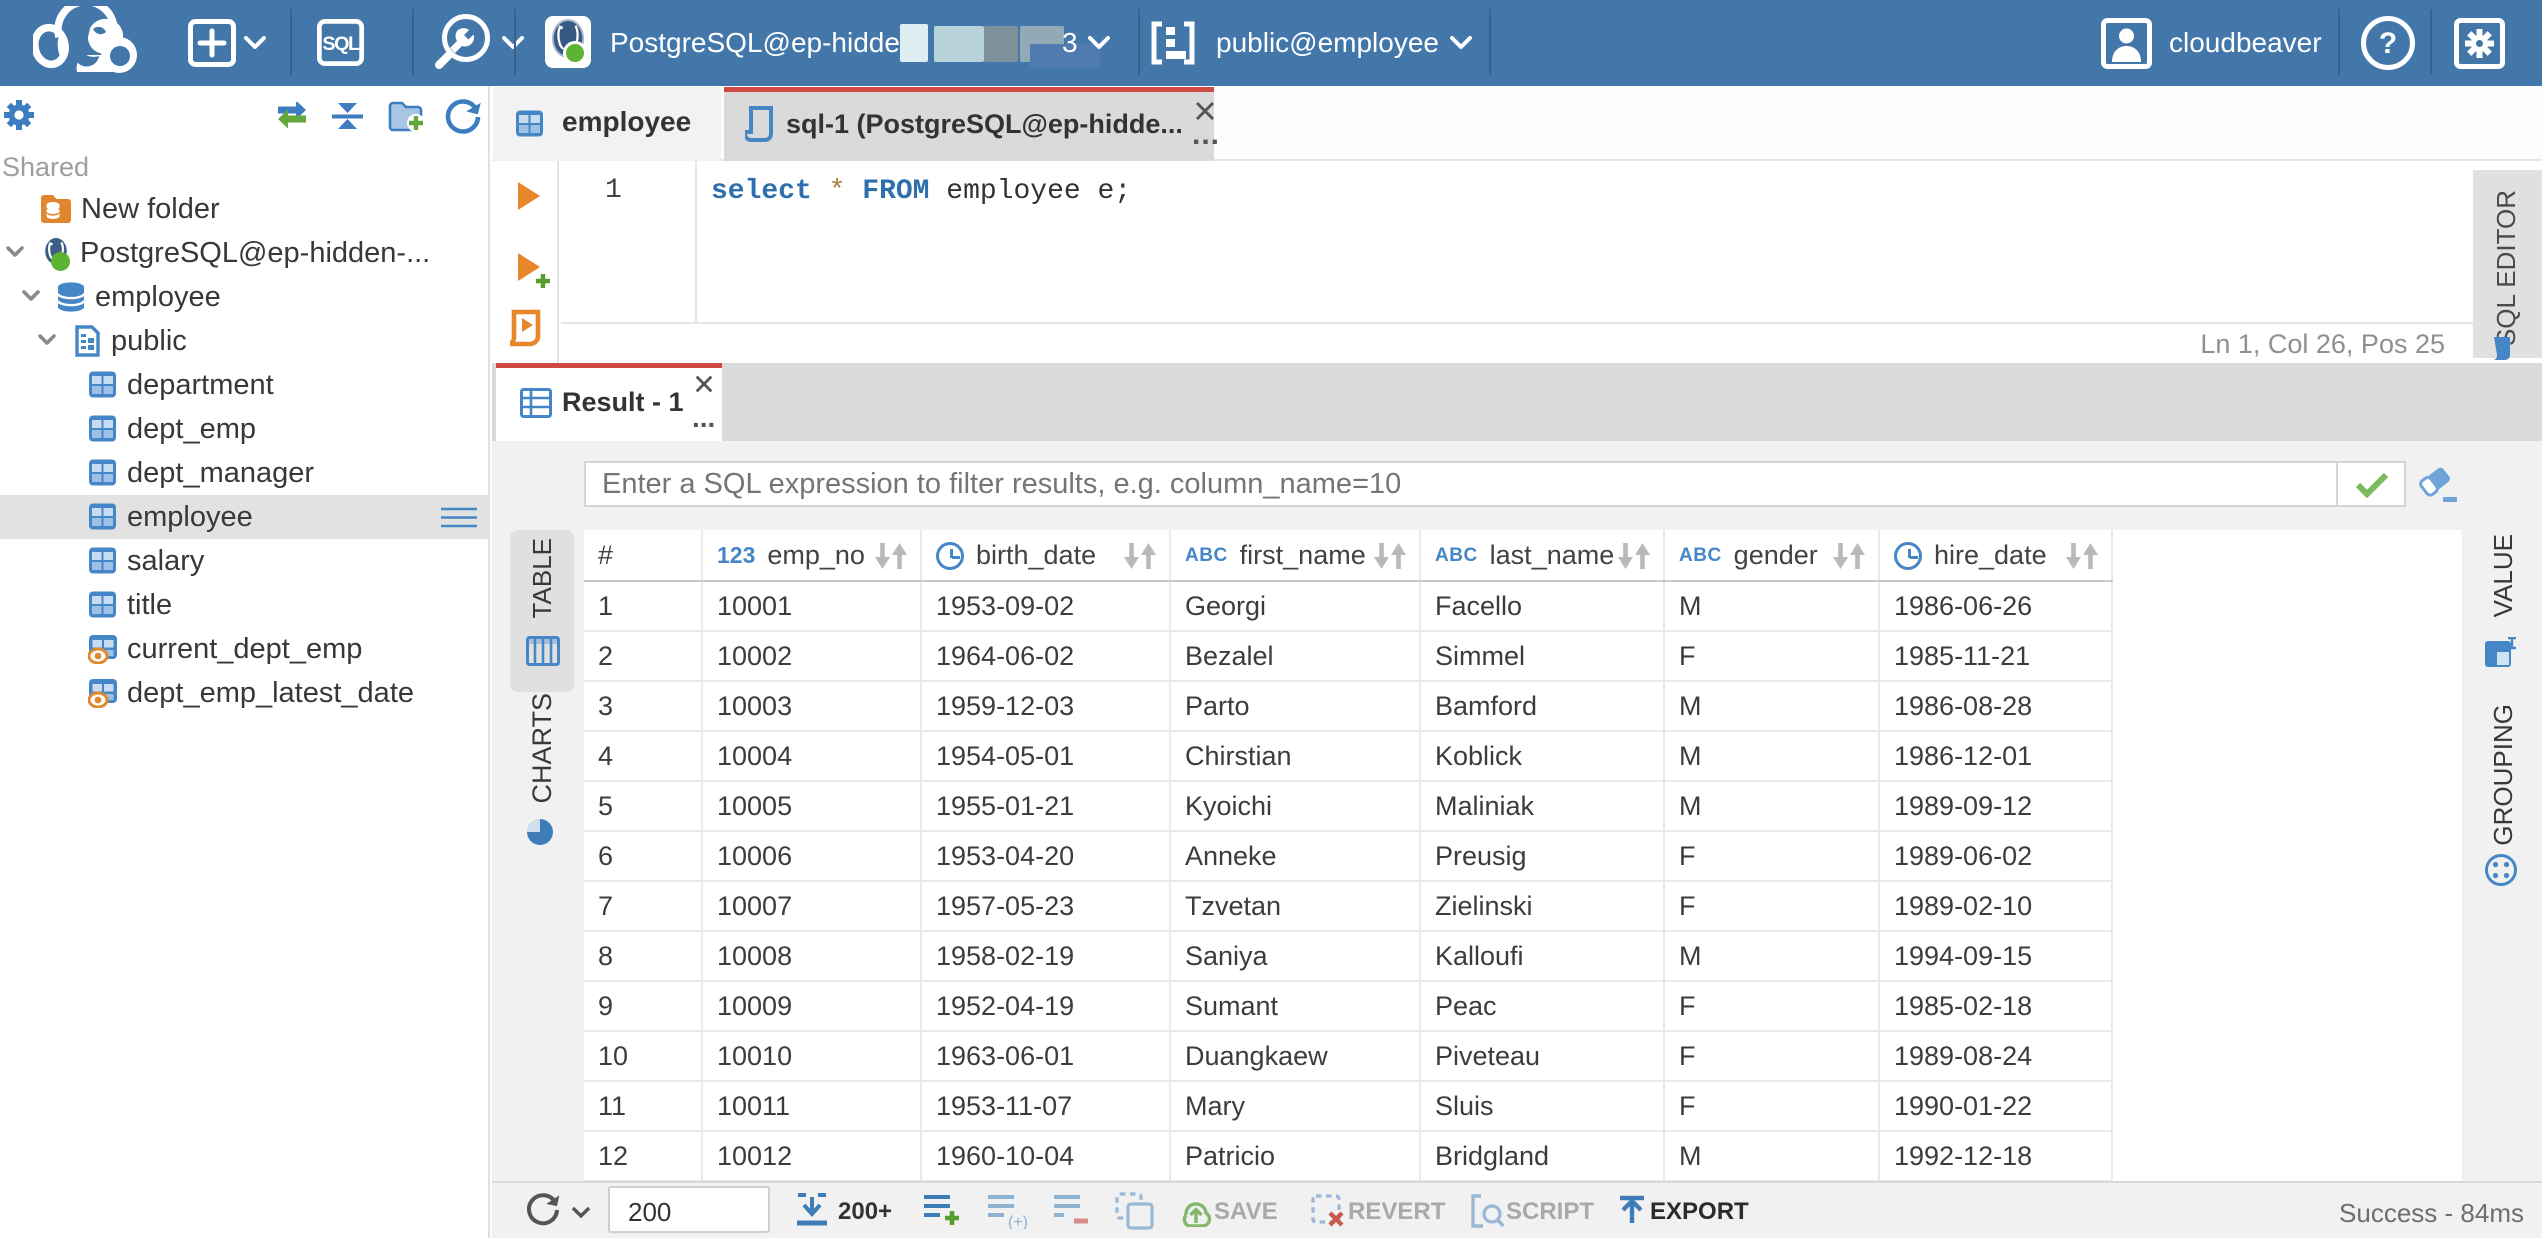  I want to click on svg-text: SQL, so click(341, 44).